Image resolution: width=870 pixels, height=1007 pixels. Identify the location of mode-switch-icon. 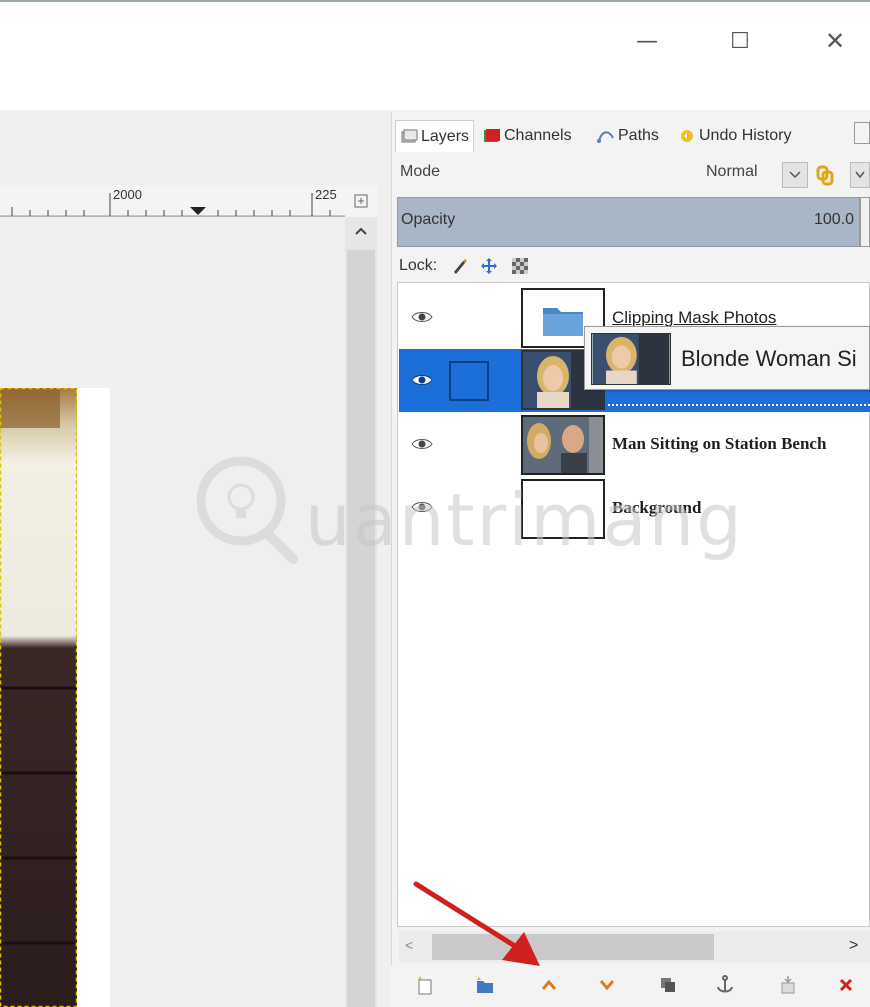
(825, 175).